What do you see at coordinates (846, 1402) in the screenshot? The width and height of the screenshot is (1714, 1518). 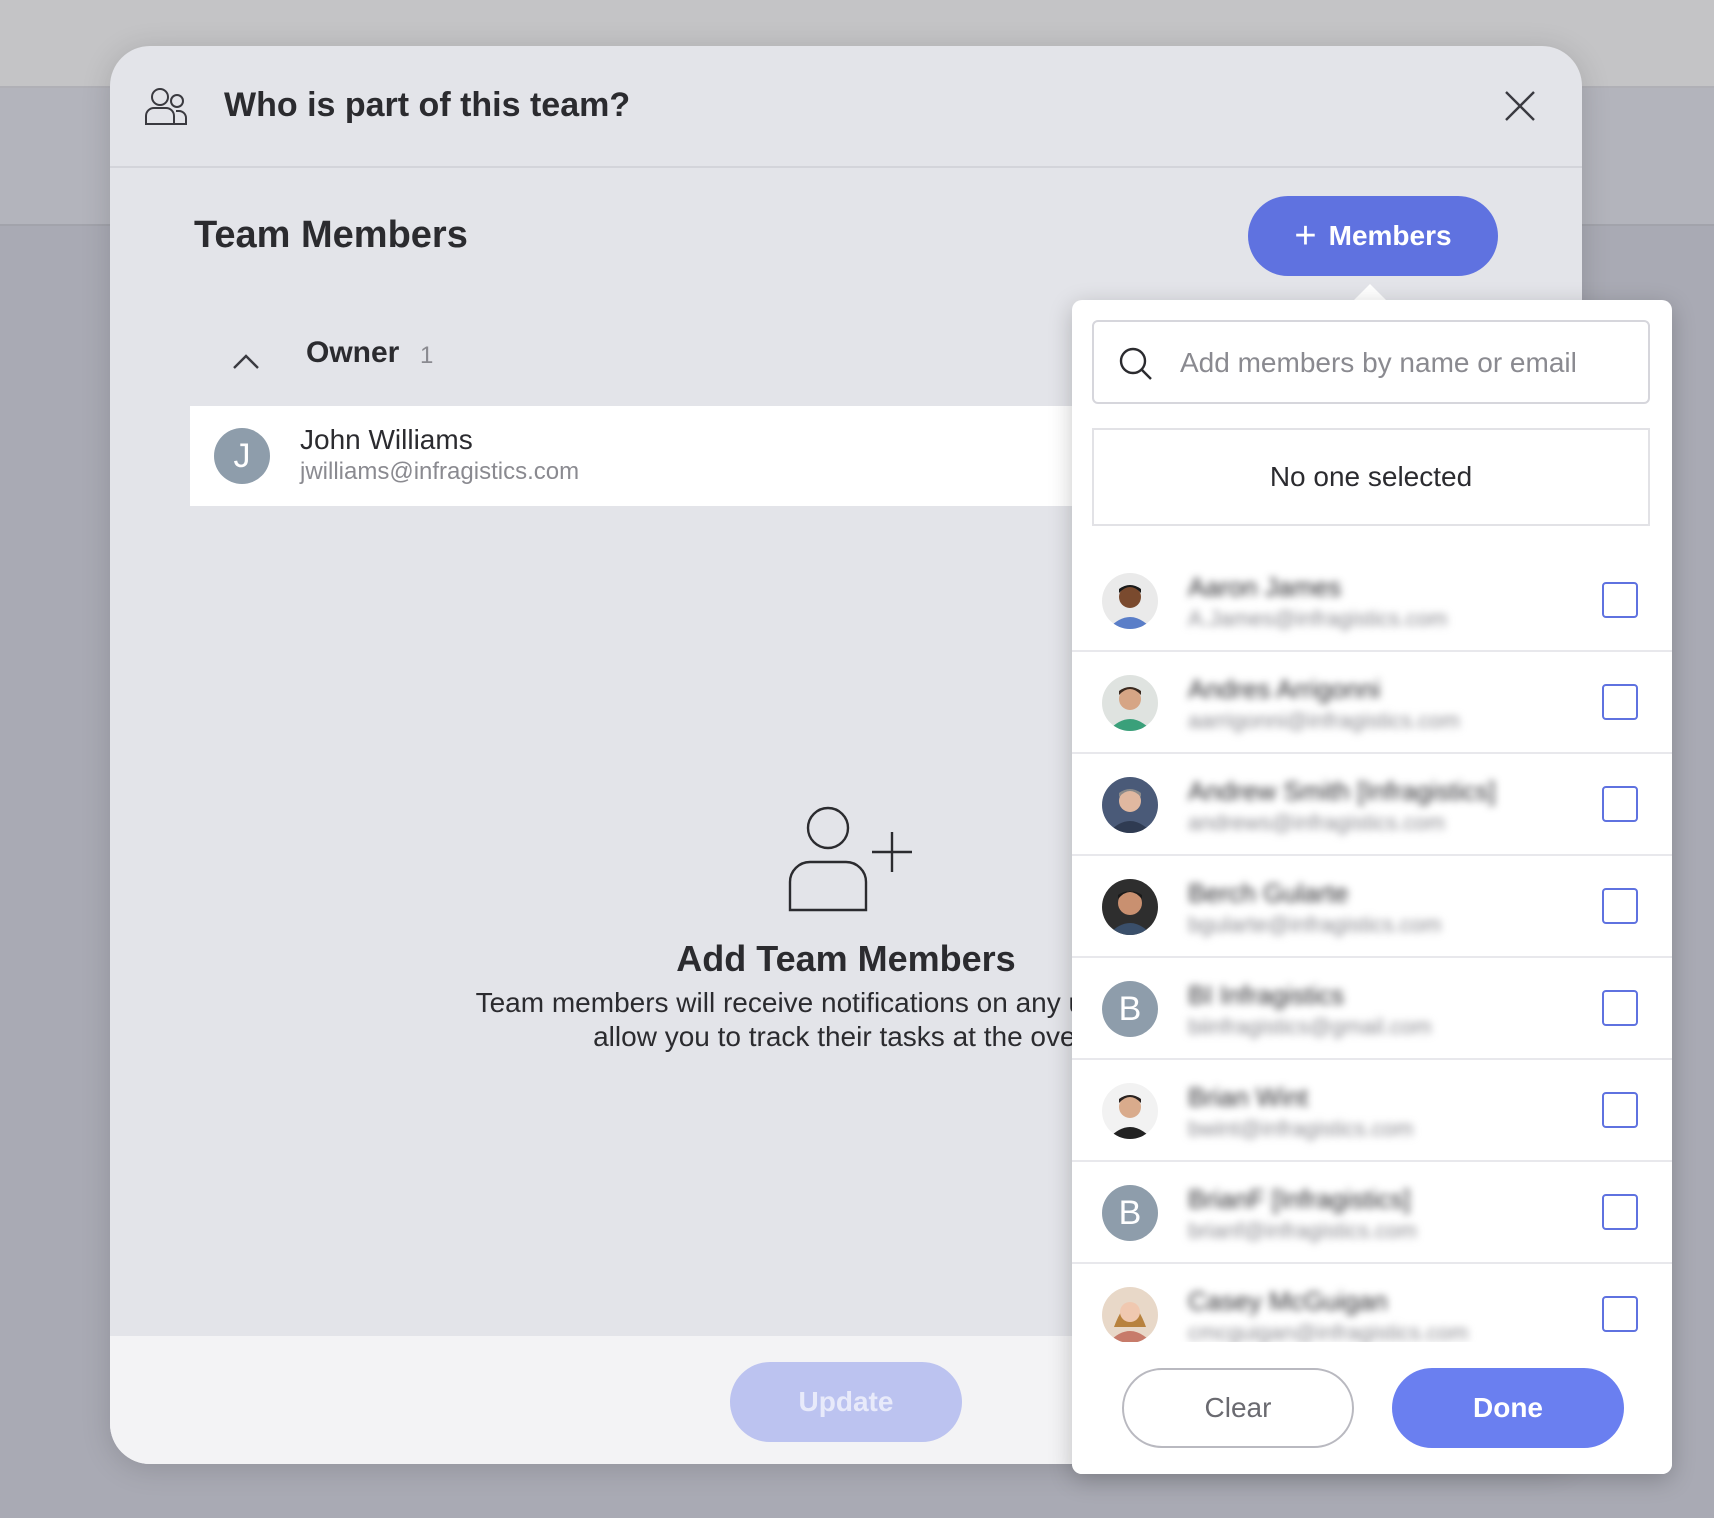 I see `update-button: Update` at bounding box center [846, 1402].